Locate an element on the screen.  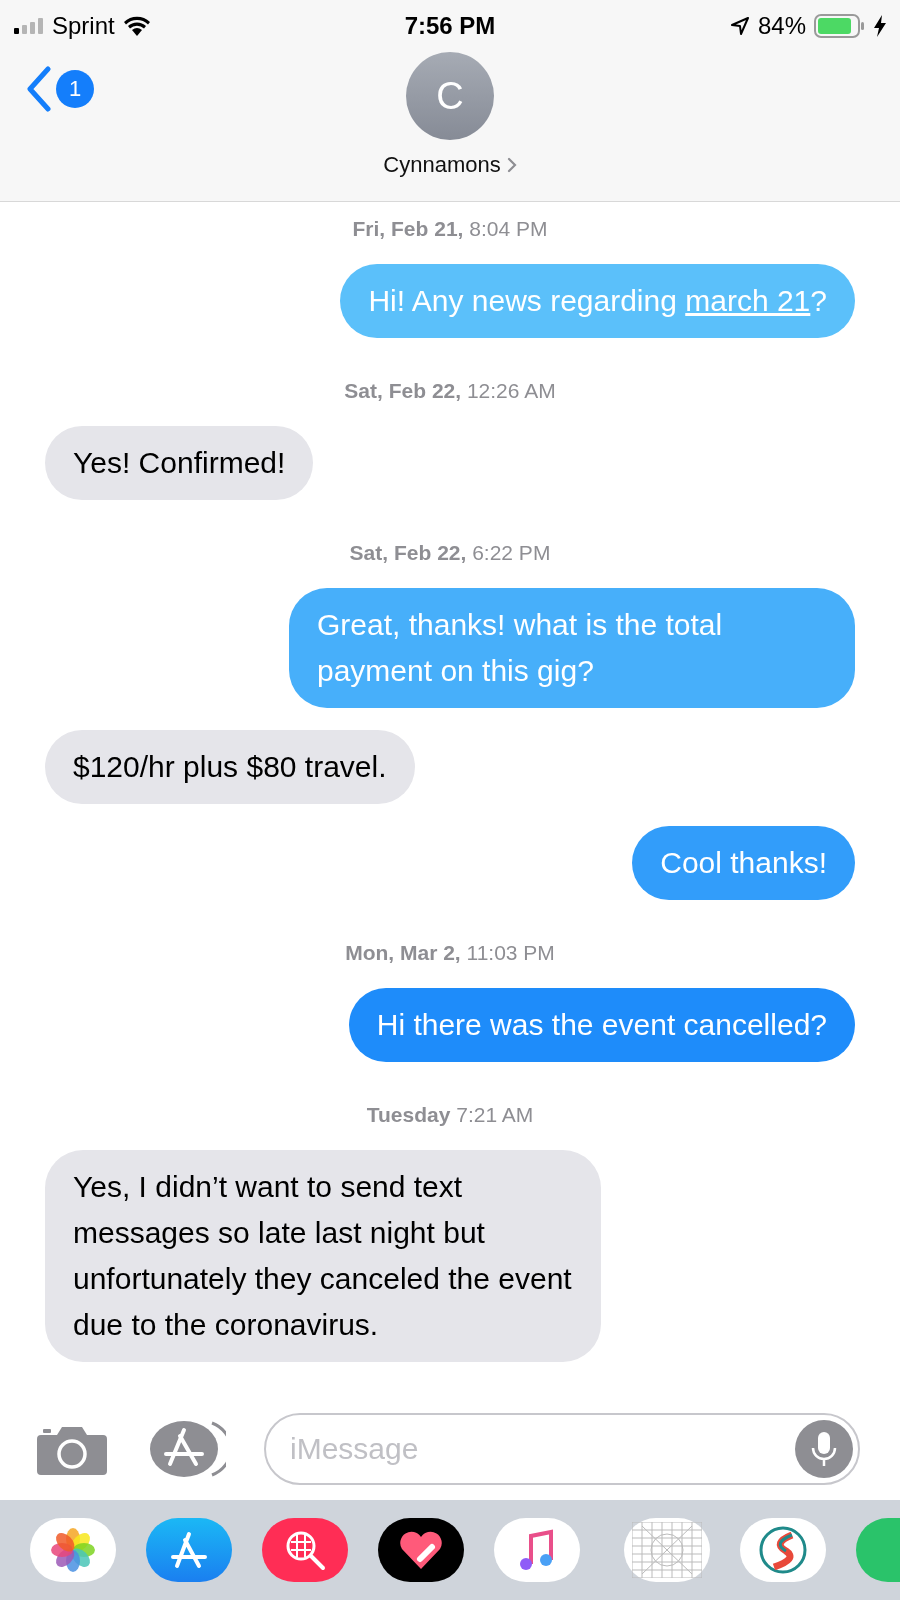
wifi-icon is located at coordinates (136, 26).